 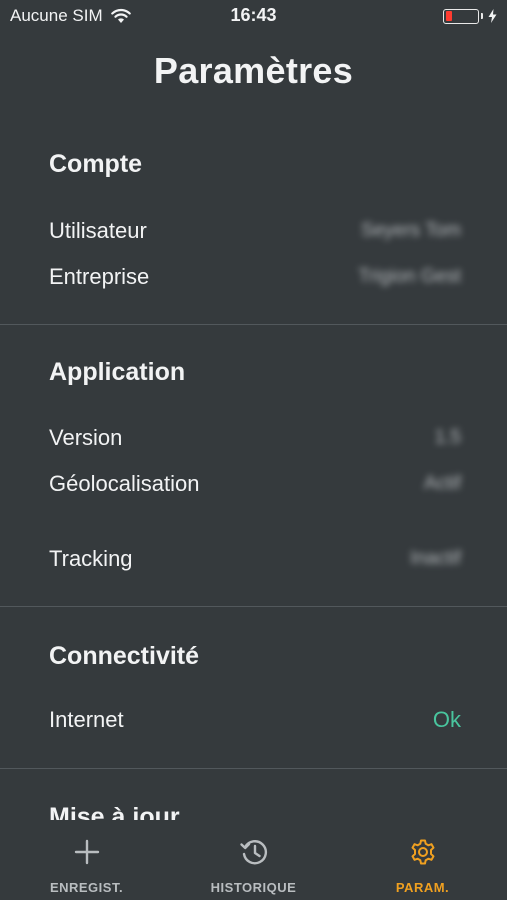 I want to click on row-label-user: Utilisateur, so click(x=98, y=230).